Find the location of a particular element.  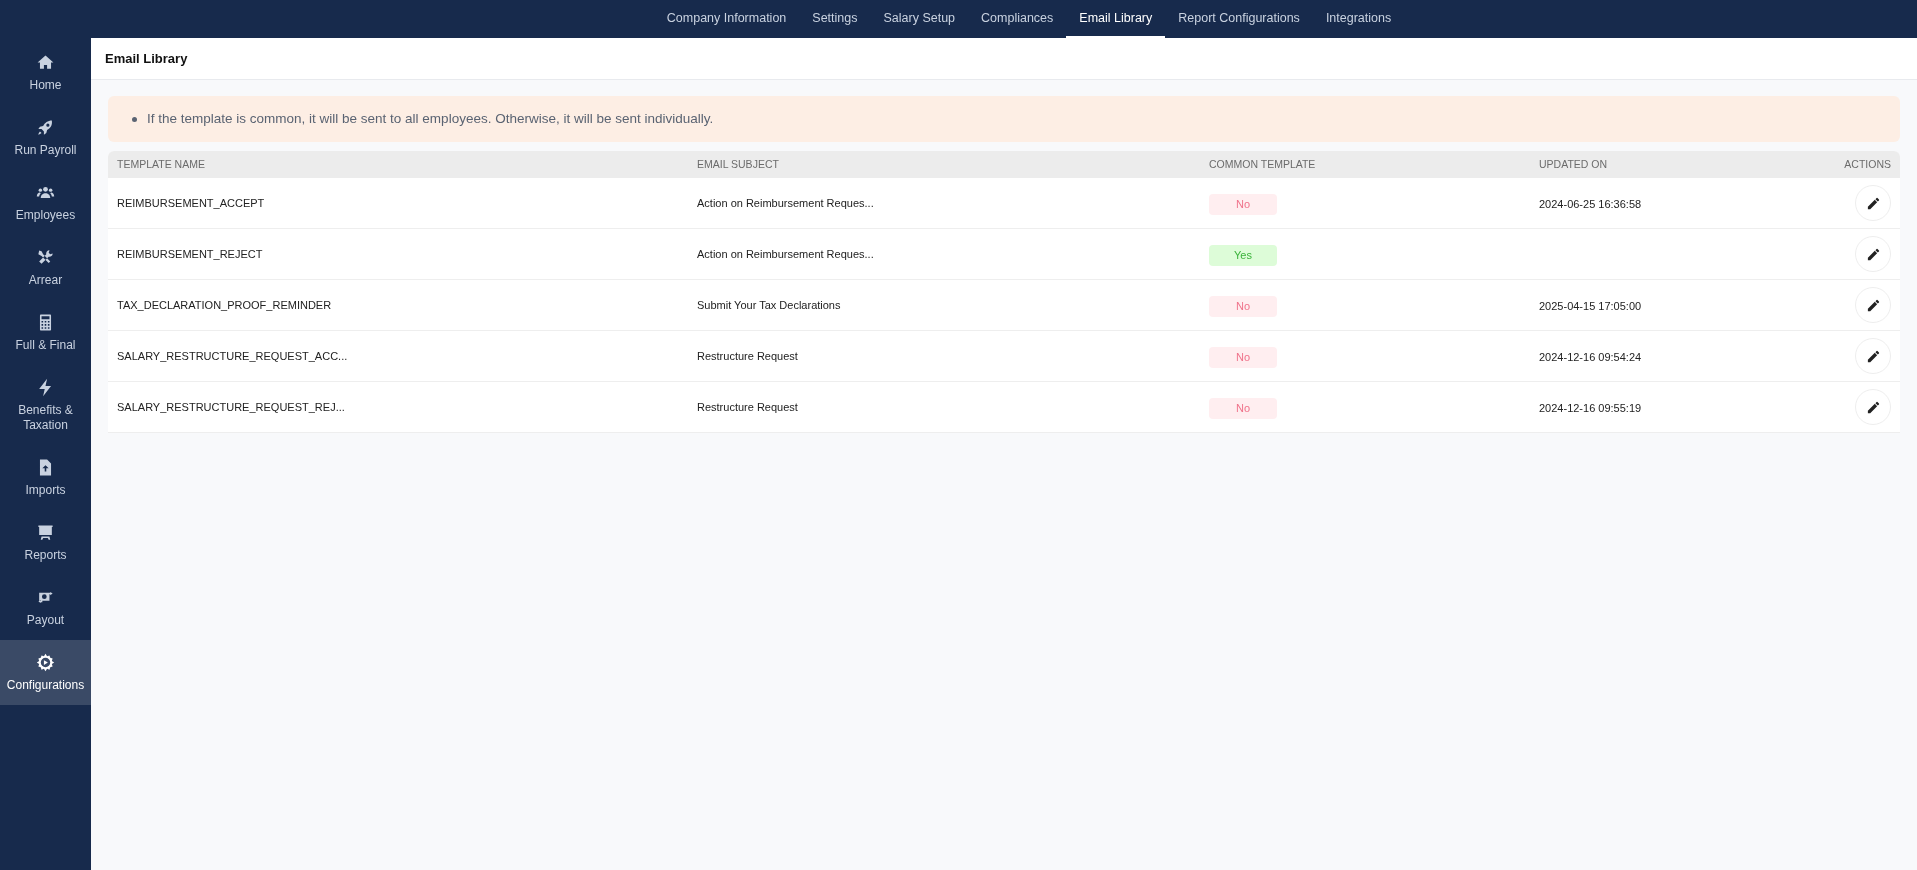

table-cell: 2024-12-16 09:54:24 is located at coordinates (1590, 357).